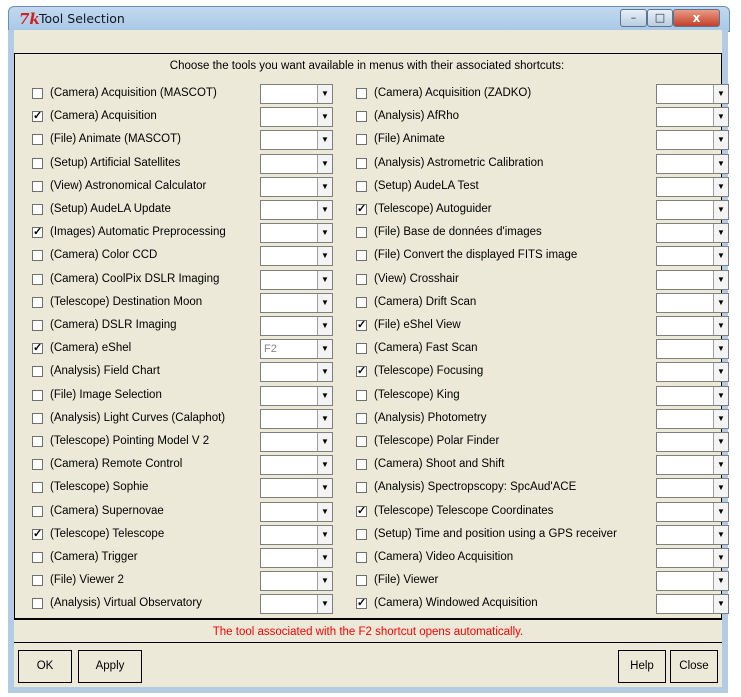 The image size is (741, 697). What do you see at coordinates (110, 666) in the screenshot?
I see `apply-button: Apply` at bounding box center [110, 666].